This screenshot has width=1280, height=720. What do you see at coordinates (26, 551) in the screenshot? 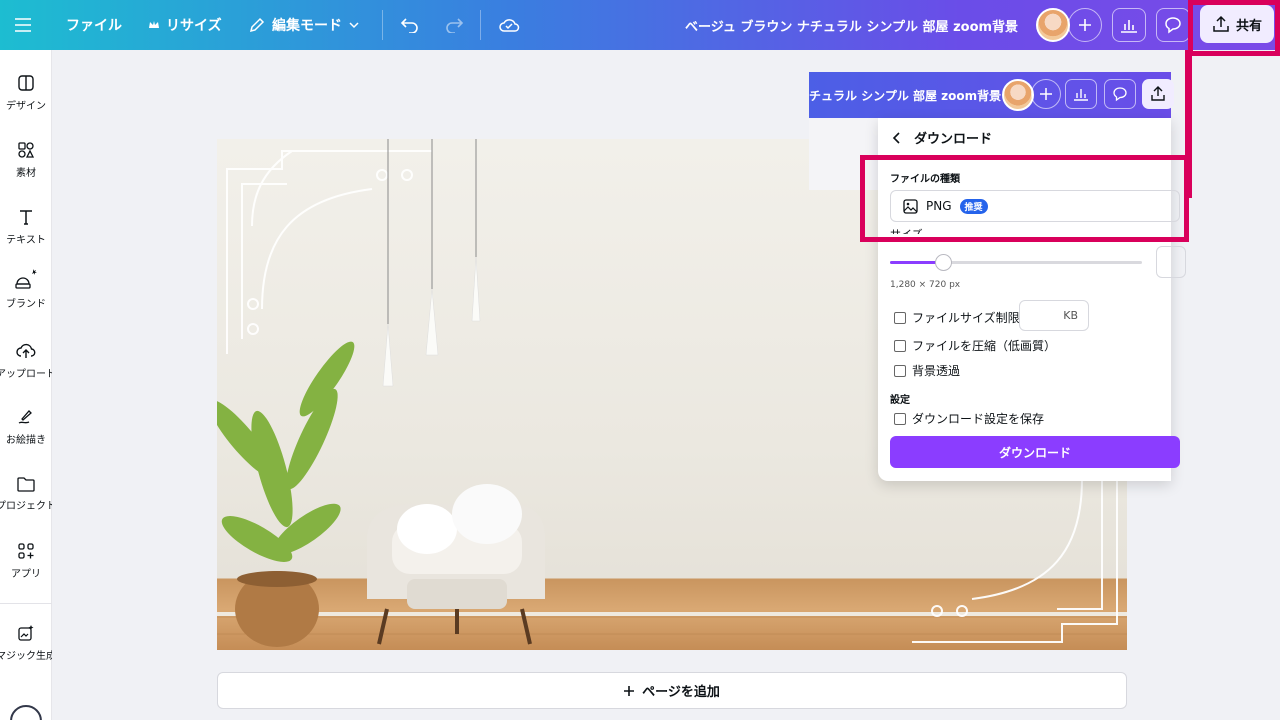
I see `apps-icon` at bounding box center [26, 551].